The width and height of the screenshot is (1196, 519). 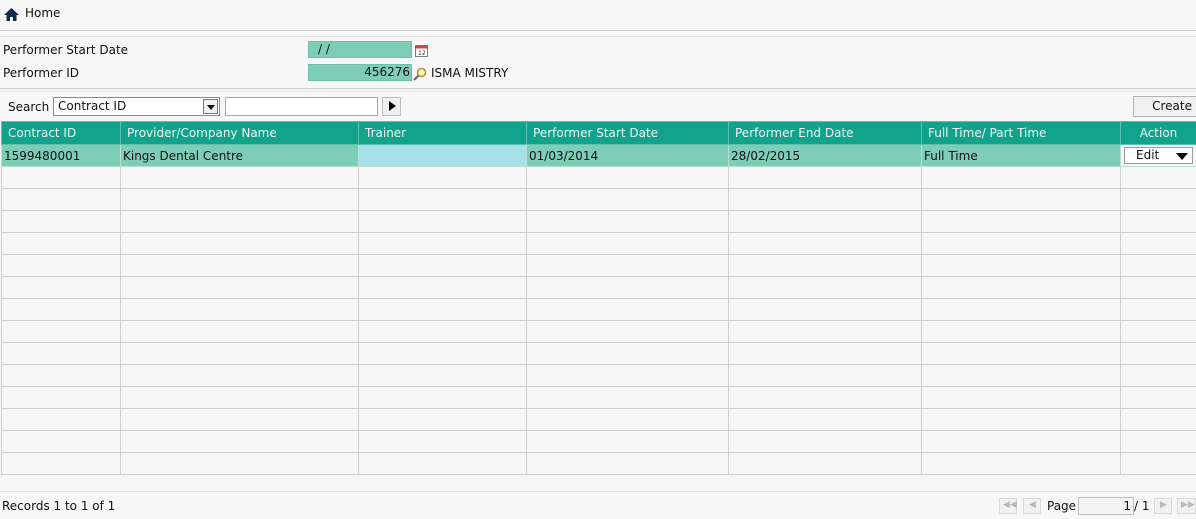 I want to click on performer-id-label: Performer ID, so click(x=41, y=73).